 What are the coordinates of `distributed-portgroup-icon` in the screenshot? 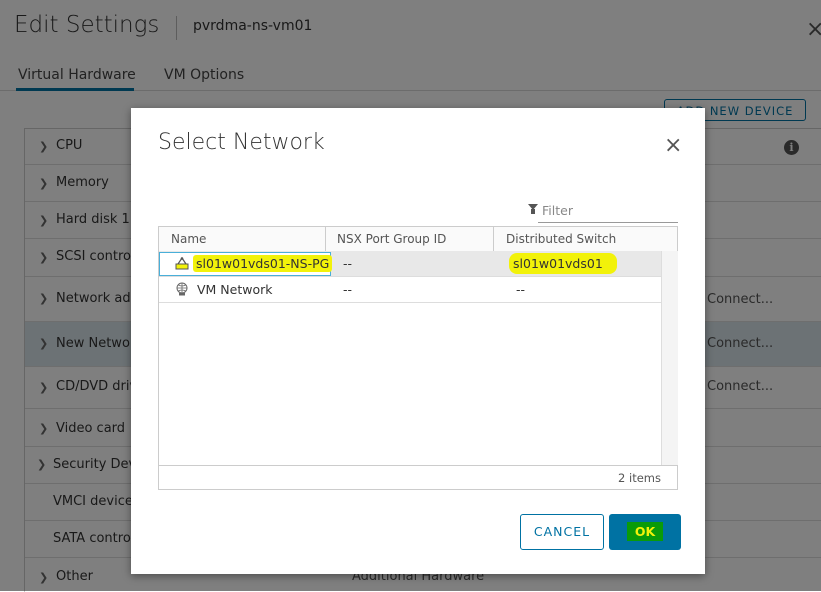 It's located at (182, 263).